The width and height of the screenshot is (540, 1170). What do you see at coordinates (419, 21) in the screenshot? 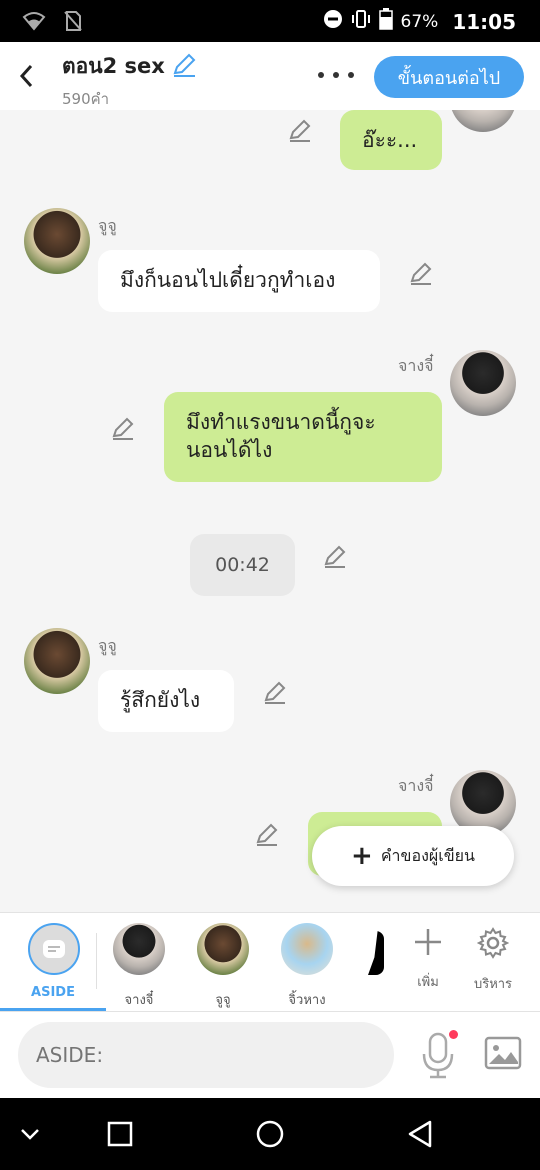
I see `battery-percentage: 67%` at bounding box center [419, 21].